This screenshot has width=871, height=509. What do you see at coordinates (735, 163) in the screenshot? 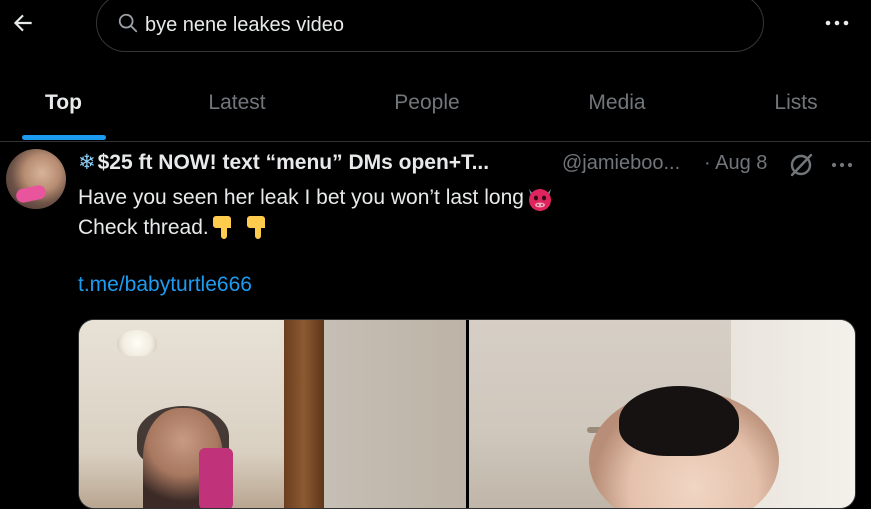
I see `post-date: · Aug 8` at bounding box center [735, 163].